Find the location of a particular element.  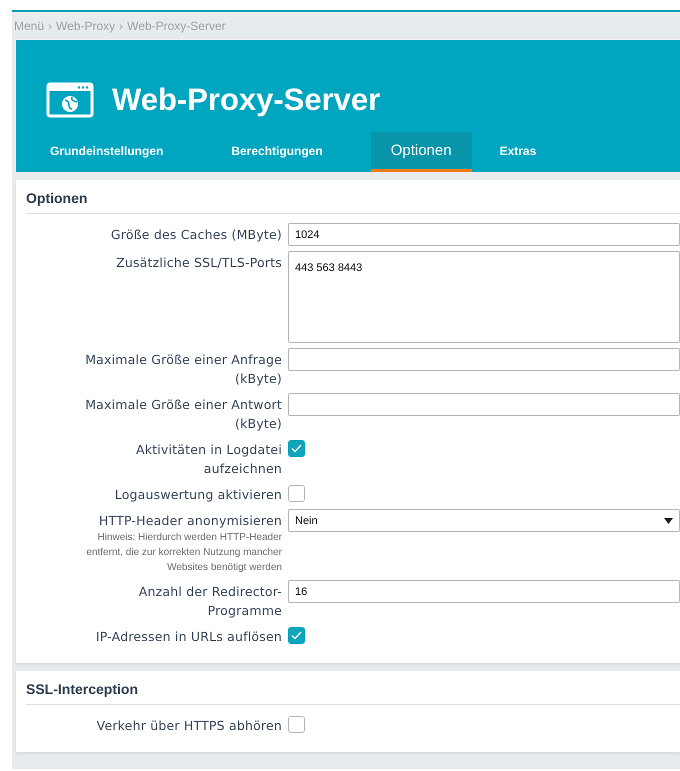

field-label: Verkehr über HTTPS abhören is located at coordinates (189, 726).